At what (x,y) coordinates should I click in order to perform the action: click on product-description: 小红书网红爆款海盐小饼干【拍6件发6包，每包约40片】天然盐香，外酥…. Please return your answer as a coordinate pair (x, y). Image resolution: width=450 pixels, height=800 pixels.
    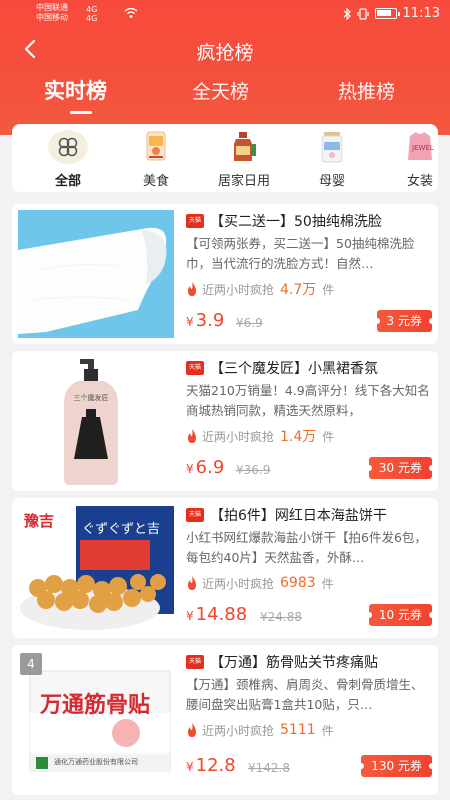
    Looking at the image, I should click on (306, 547).